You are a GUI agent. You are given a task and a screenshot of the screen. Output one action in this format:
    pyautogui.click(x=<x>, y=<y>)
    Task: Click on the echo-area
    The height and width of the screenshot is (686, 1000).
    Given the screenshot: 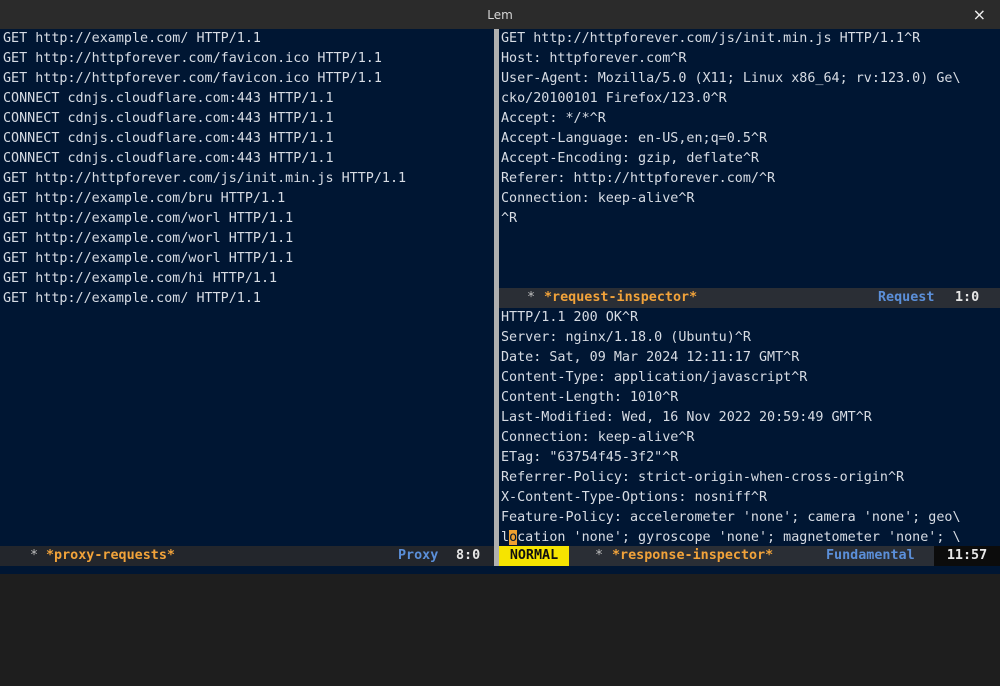 What is the action you would take?
    pyautogui.click(x=500, y=570)
    